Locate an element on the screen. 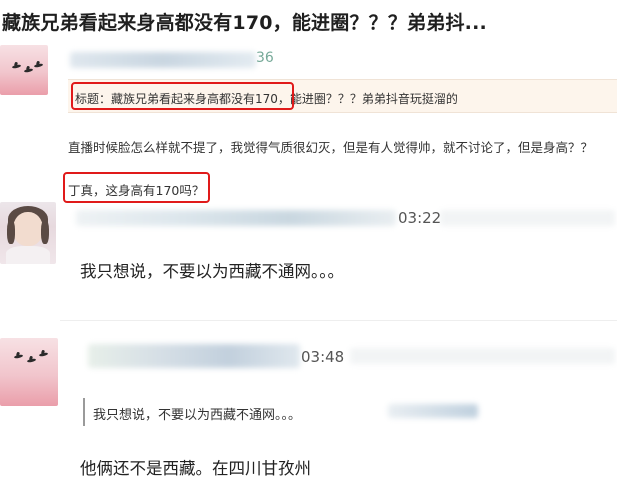 The image size is (617, 487). reply-divider is located at coordinates (338, 320).